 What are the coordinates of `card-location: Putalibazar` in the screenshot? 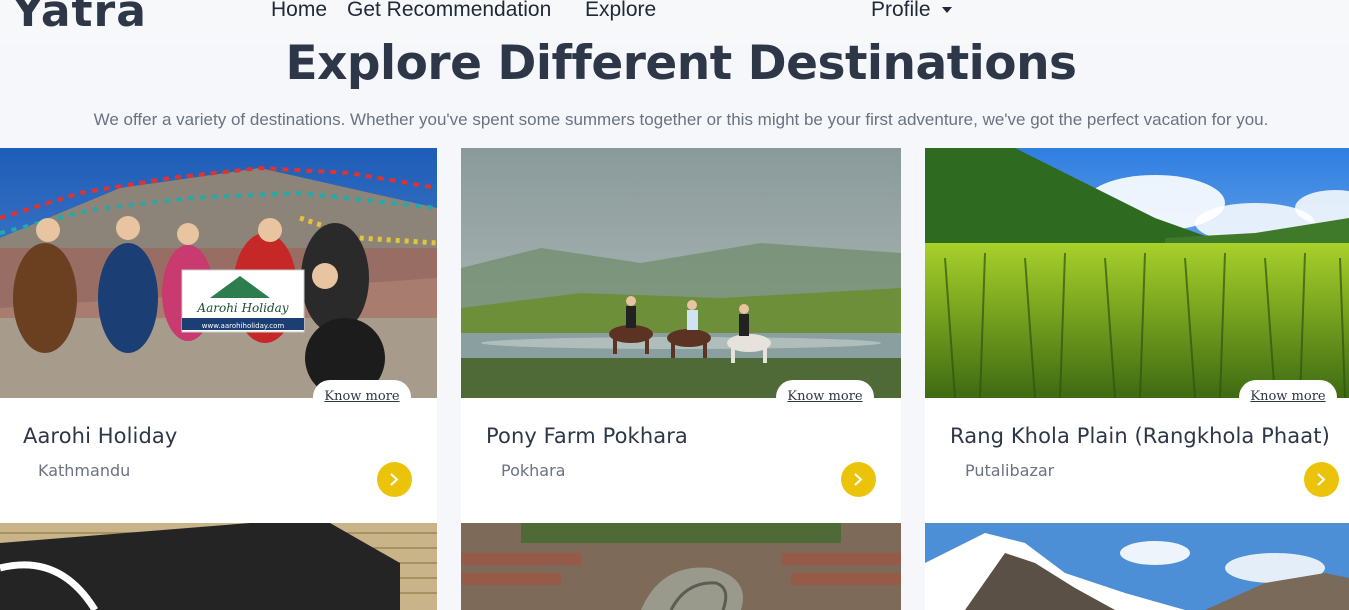 It's located at (1010, 470).